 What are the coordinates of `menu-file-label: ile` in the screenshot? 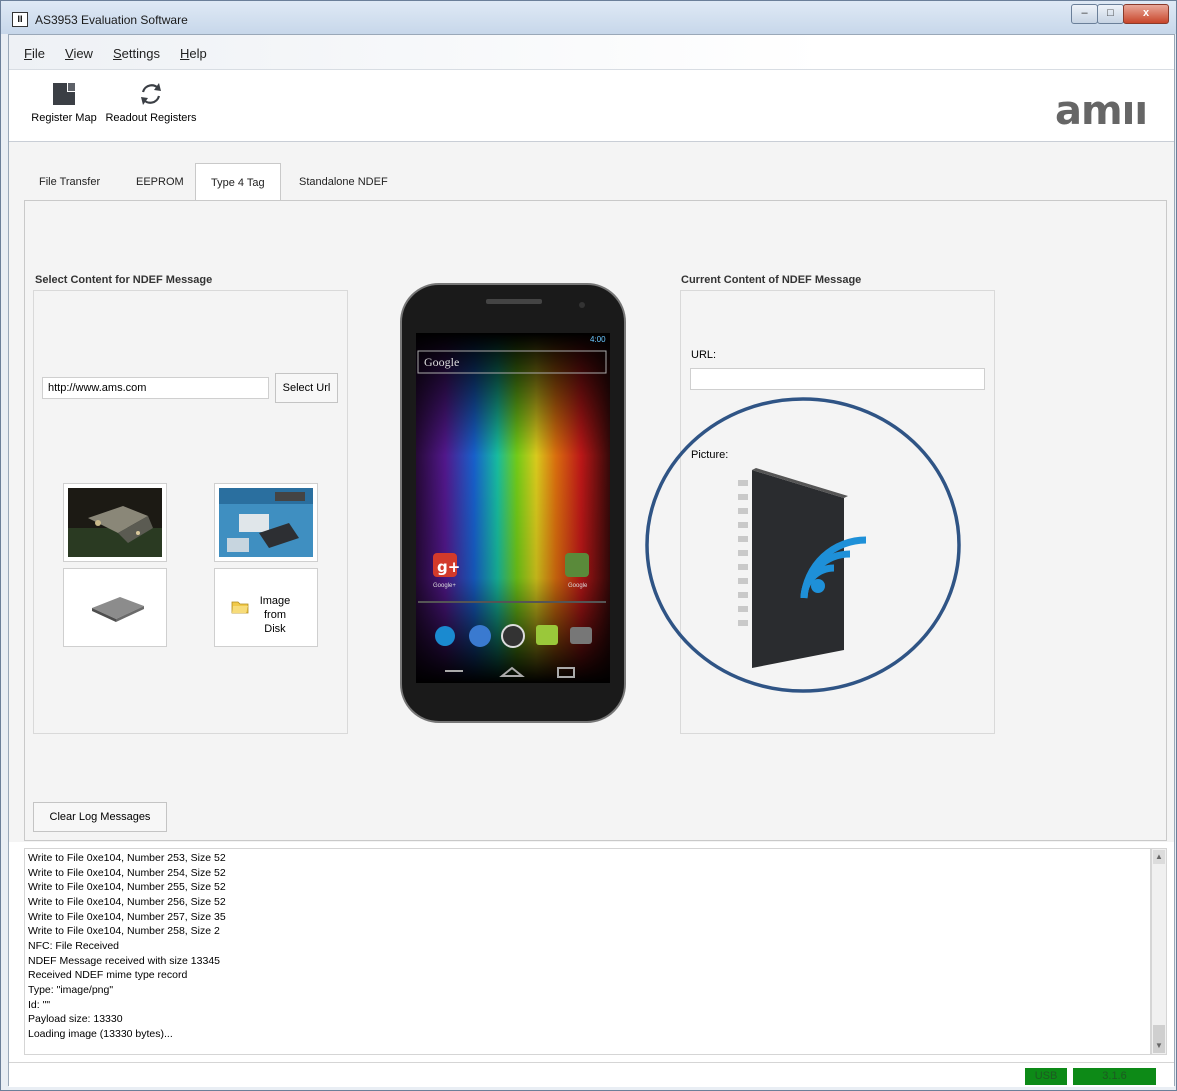 It's located at (38, 53).